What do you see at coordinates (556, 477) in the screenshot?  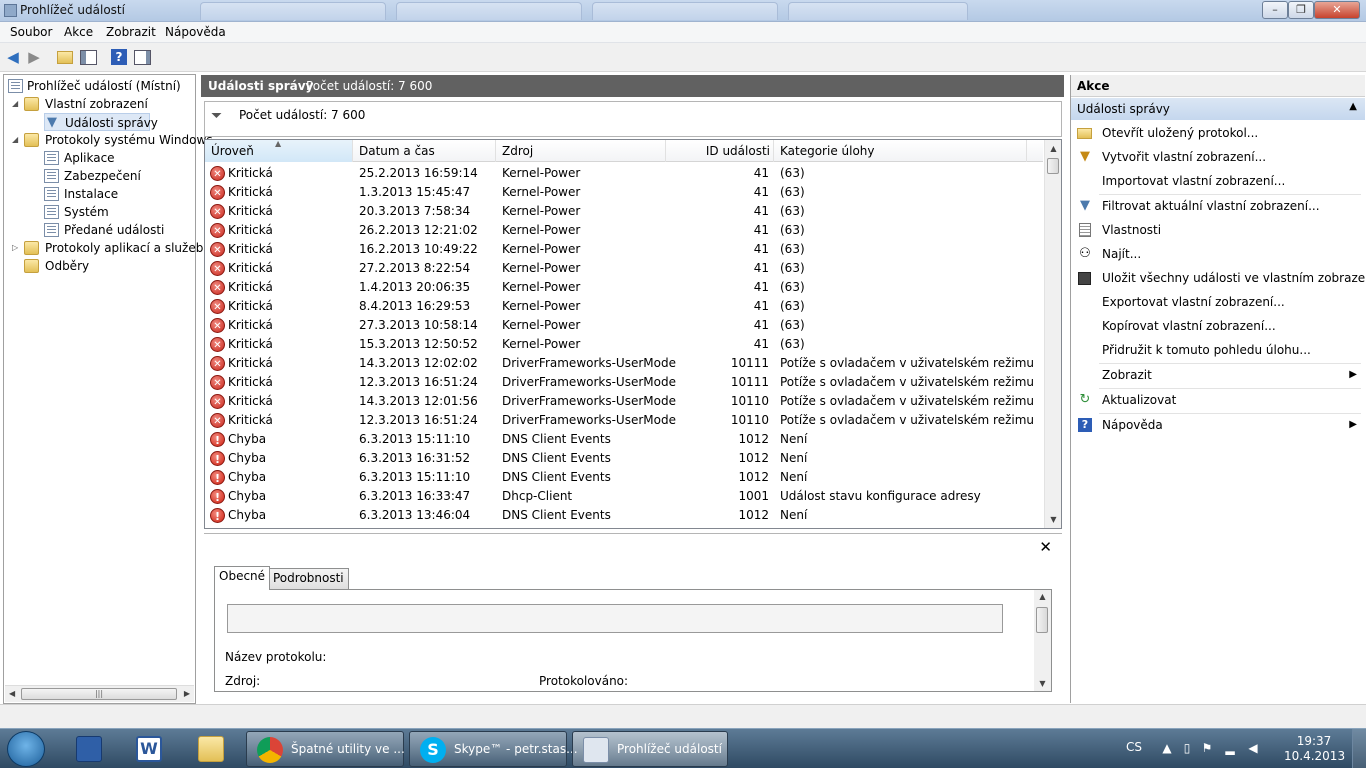 I see `source-cell: DNS Client Events` at bounding box center [556, 477].